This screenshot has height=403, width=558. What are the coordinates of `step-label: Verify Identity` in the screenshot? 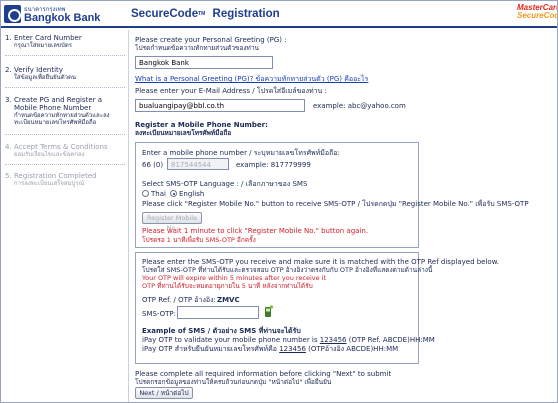 It's located at (38, 70).